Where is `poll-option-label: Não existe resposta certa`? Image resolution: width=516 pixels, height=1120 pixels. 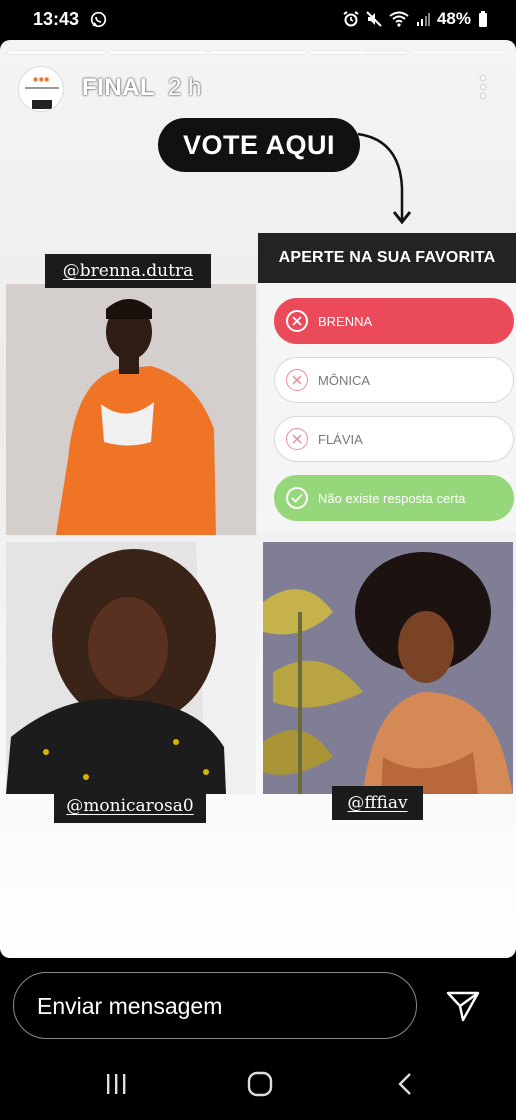 poll-option-label: Não existe resposta certa is located at coordinates (392, 498).